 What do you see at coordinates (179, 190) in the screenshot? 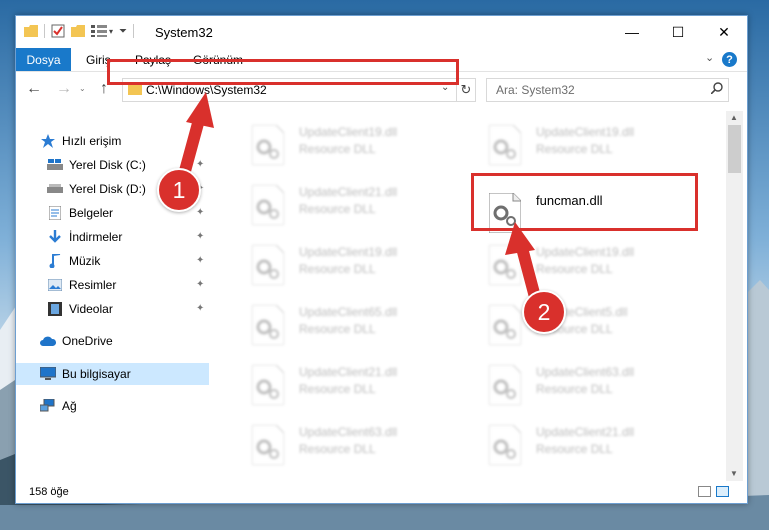
I see `step-1-badge: 1` at bounding box center [179, 190].